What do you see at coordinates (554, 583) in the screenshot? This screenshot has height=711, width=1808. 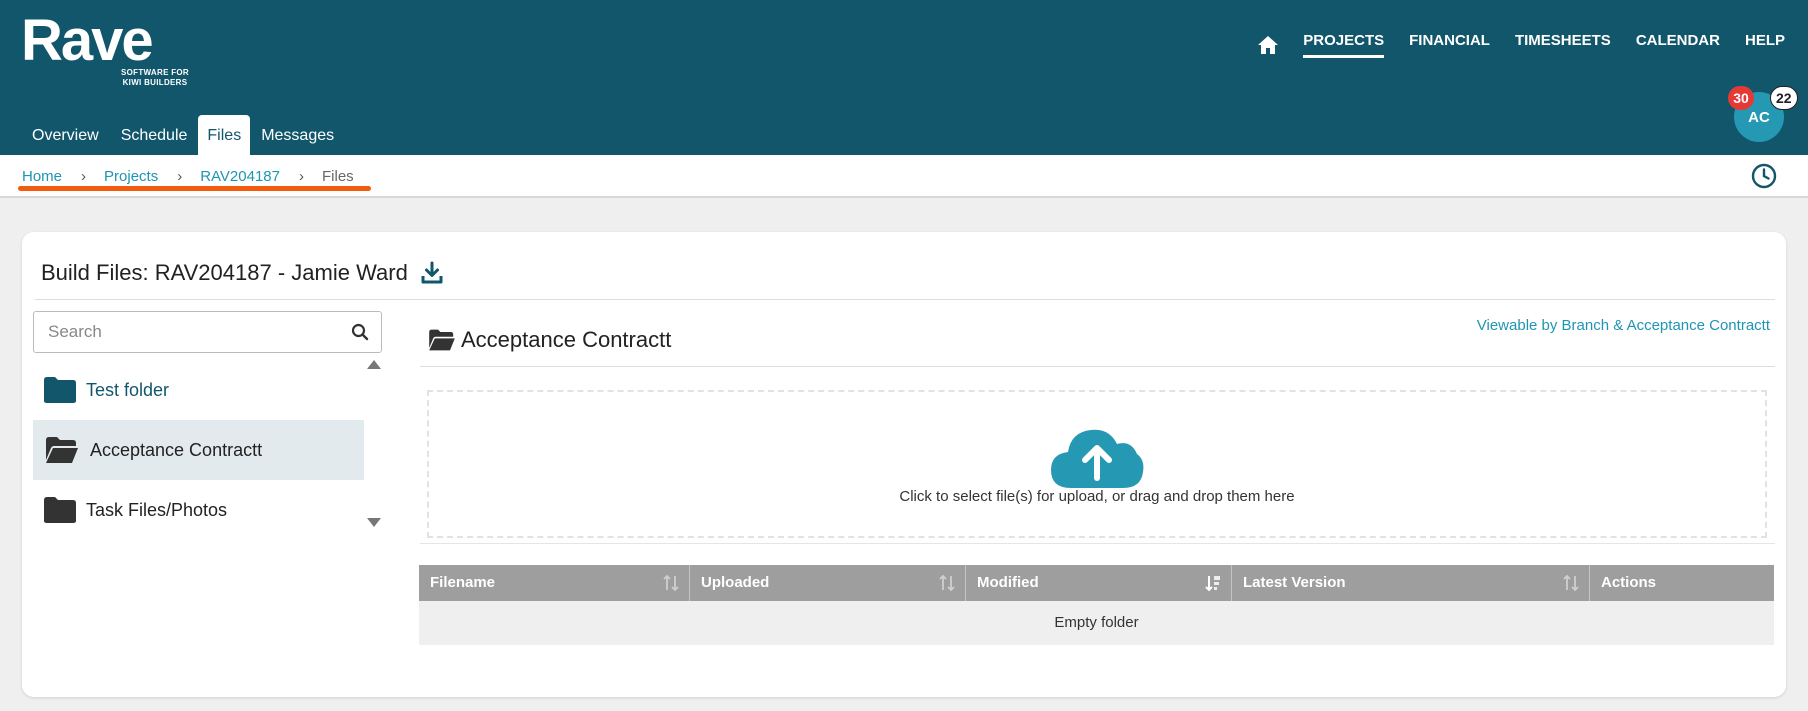 I see `column-header-filename: Filename` at bounding box center [554, 583].